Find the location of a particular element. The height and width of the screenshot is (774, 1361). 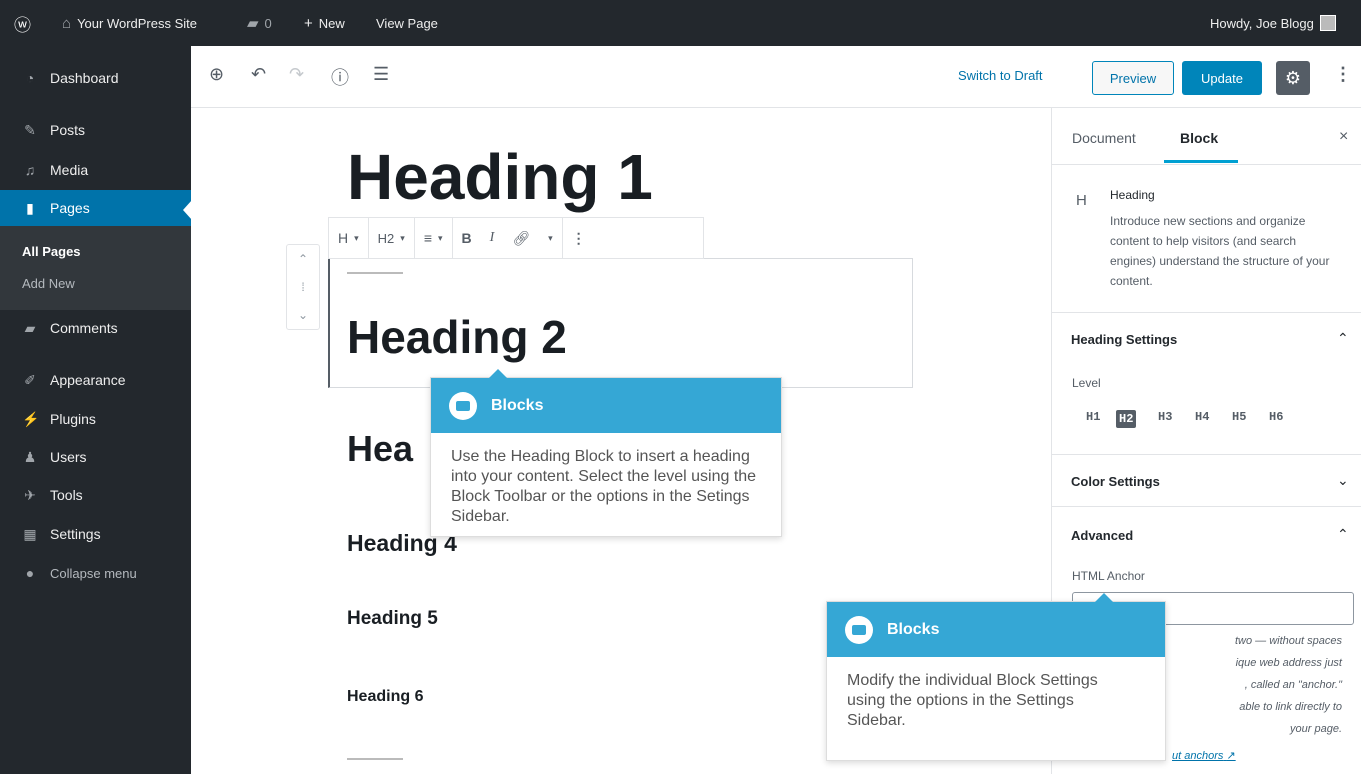

sidebar-item-appearance: ✐ Appearance is located at coordinates (95, 380).